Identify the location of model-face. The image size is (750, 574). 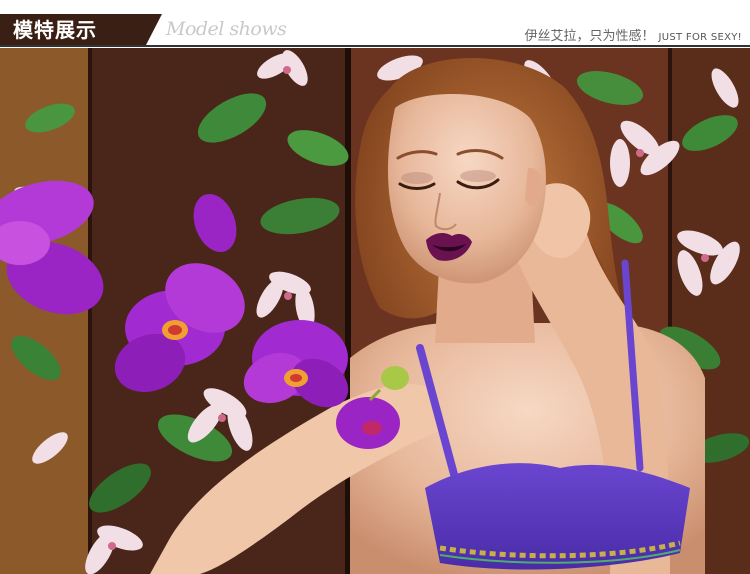
(466, 189).